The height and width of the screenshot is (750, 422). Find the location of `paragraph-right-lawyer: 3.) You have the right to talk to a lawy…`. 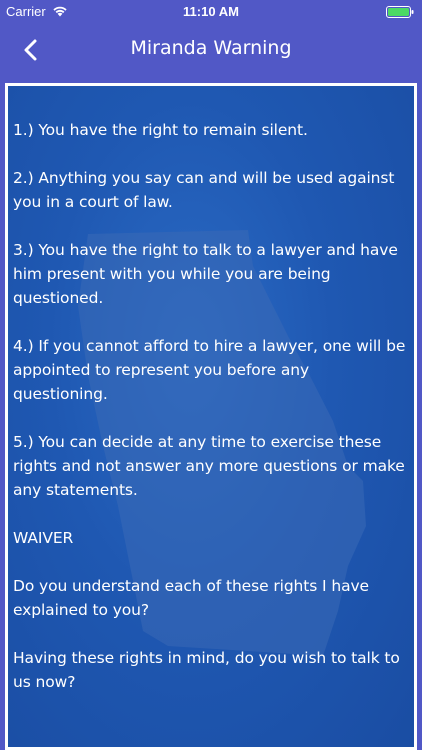

paragraph-right-lawyer: 3.) You have the right to talk to a lawy… is located at coordinates (205, 274).